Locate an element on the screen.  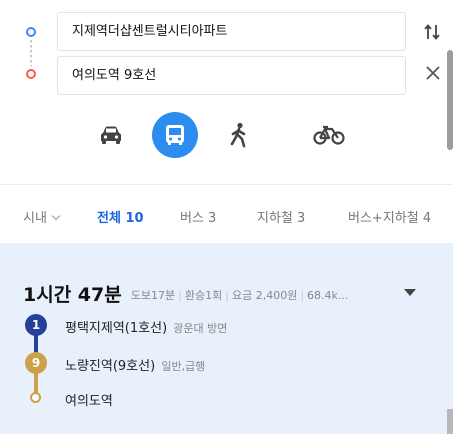
scrollbar-track is located at coordinates (450, 421).